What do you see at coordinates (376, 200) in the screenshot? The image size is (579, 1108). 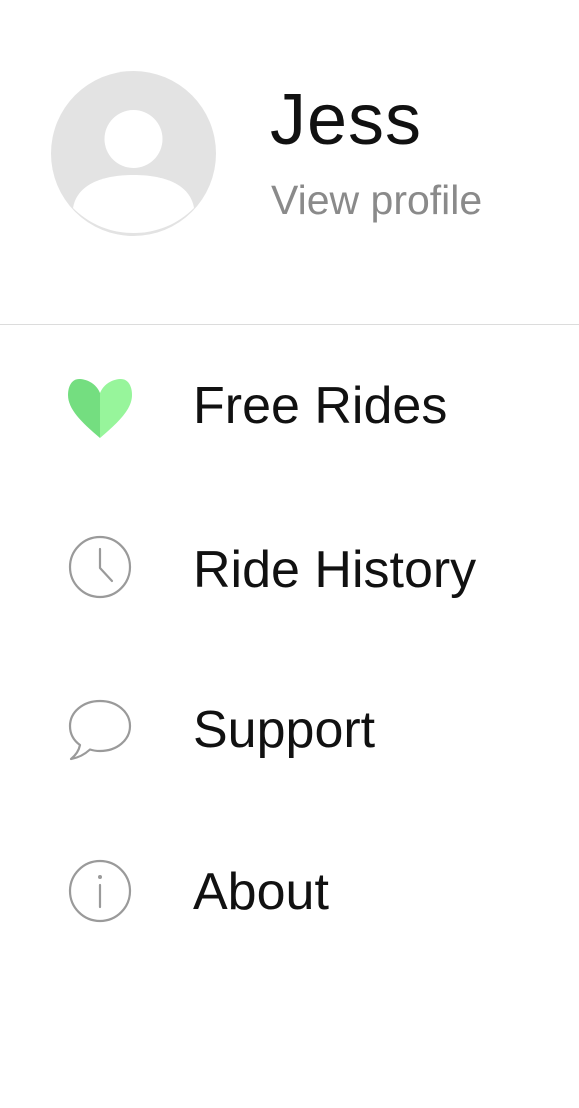 I see `view-profile-link: View profile` at bounding box center [376, 200].